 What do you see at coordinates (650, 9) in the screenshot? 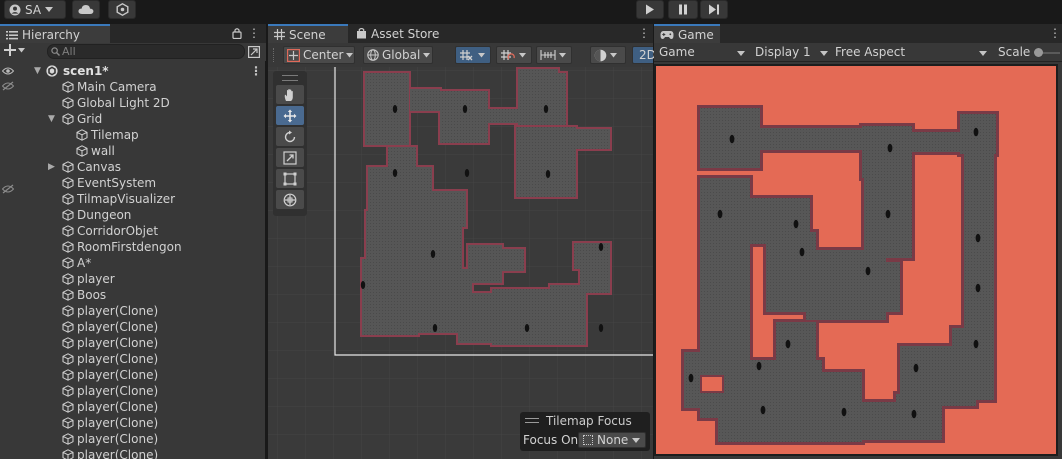
I see `play-button` at bounding box center [650, 9].